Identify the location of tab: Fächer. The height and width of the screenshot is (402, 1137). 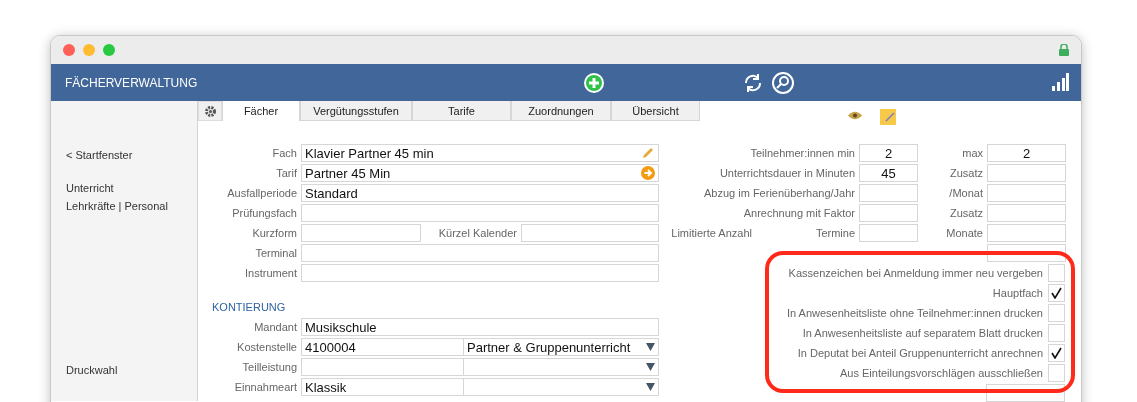
(261, 111).